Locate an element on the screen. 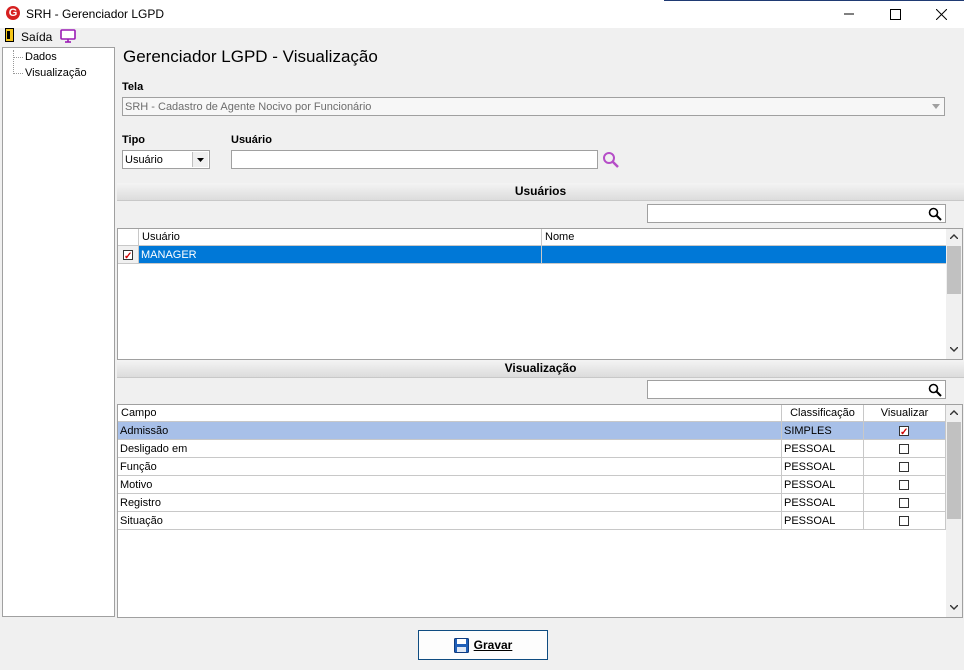 The height and width of the screenshot is (670, 964). table-row: Registro PESSOAL is located at coordinates (532, 503).